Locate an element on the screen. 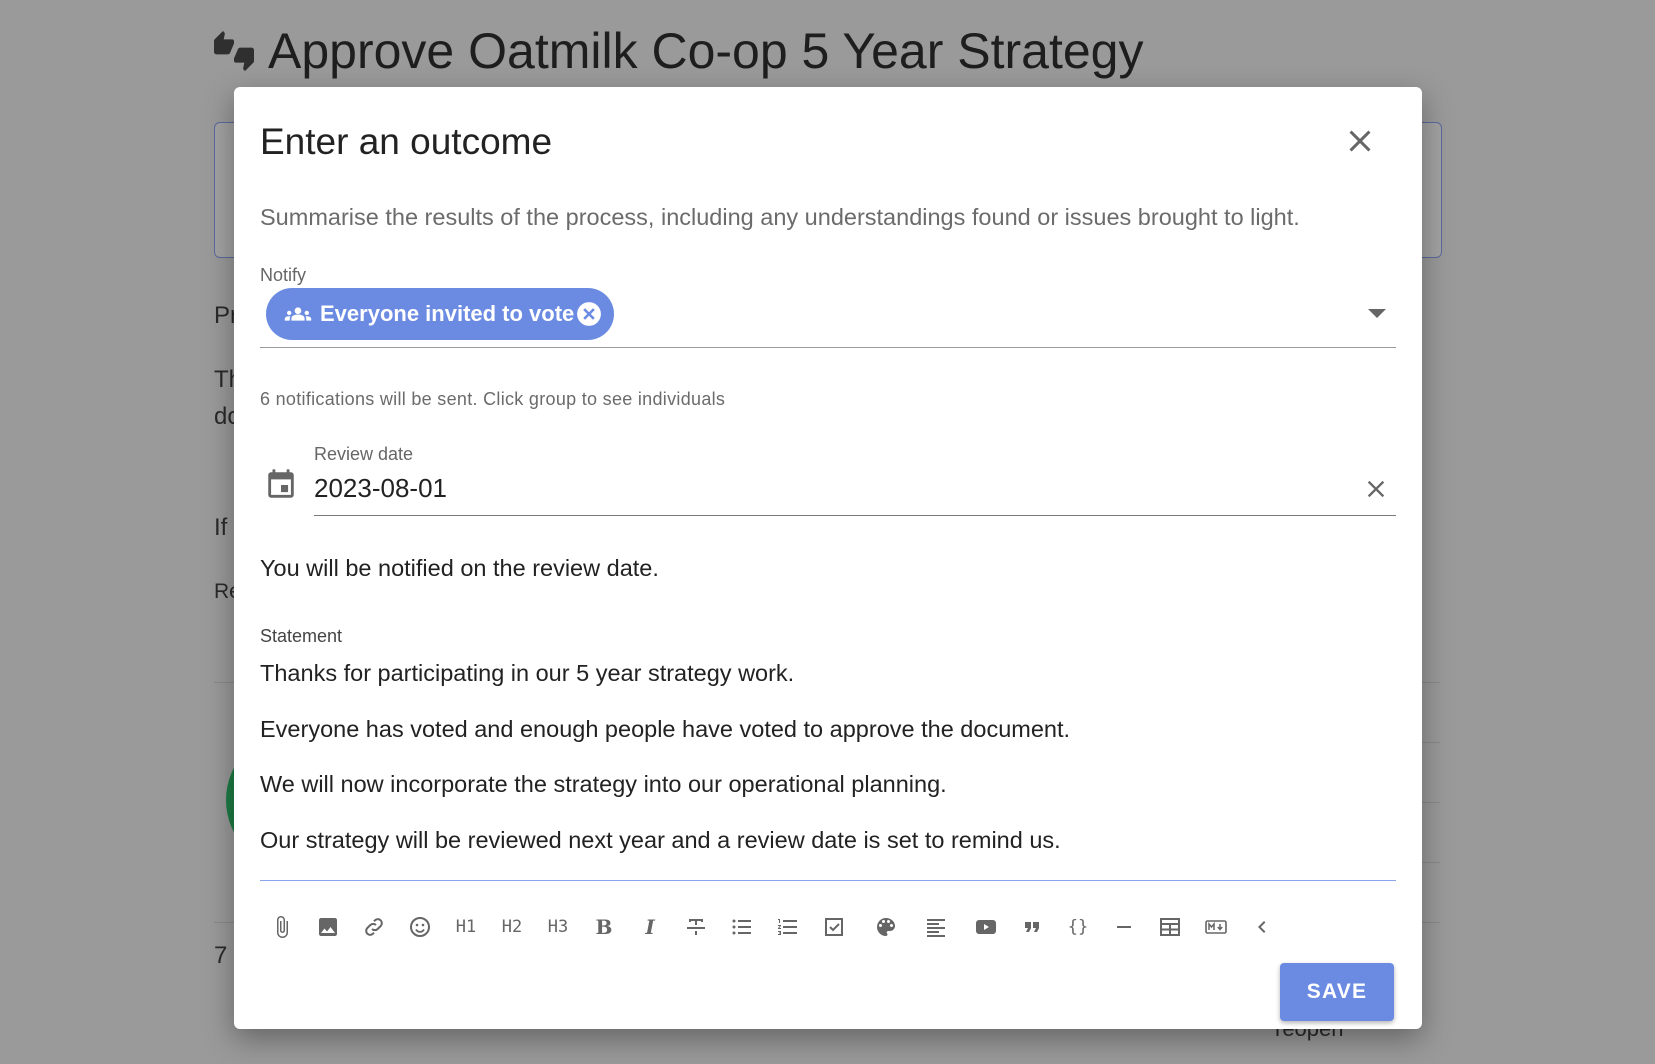 This screenshot has width=1655, height=1064. clear-date-icon is located at coordinates (1376, 489).